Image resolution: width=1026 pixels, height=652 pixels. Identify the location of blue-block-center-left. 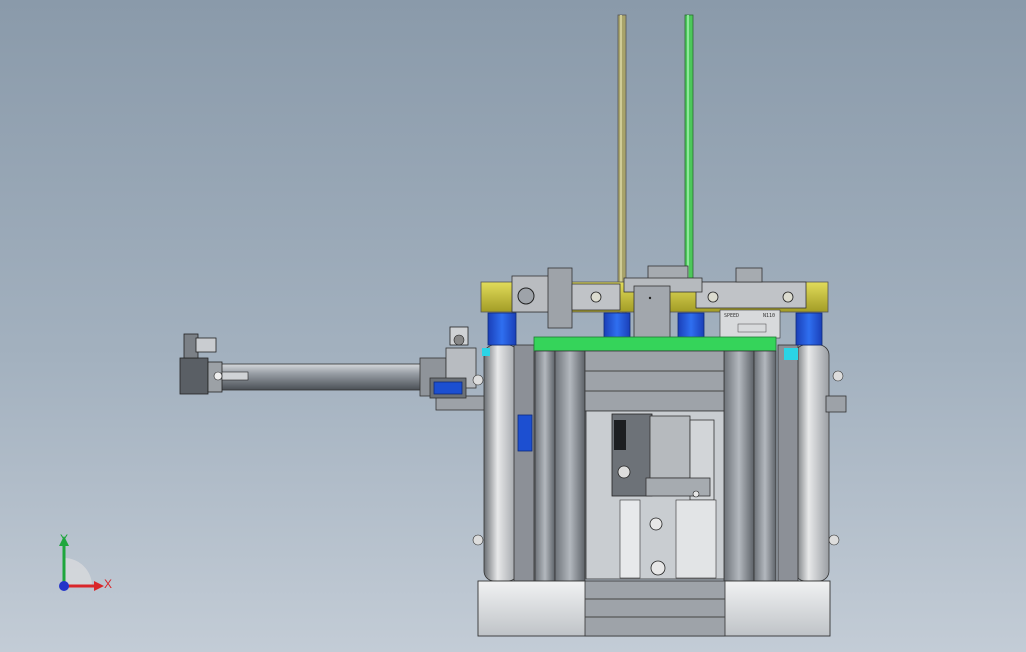
(617, 326).